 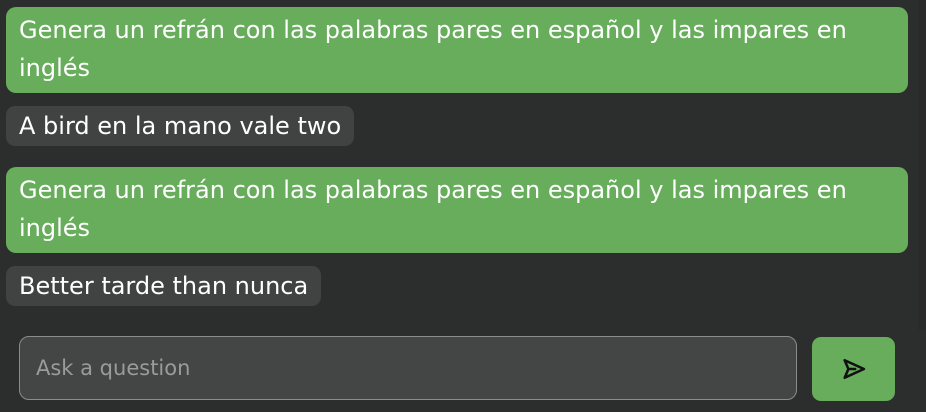 I want to click on assistant-message-row: Better tarde than nunca, so click(x=457, y=286).